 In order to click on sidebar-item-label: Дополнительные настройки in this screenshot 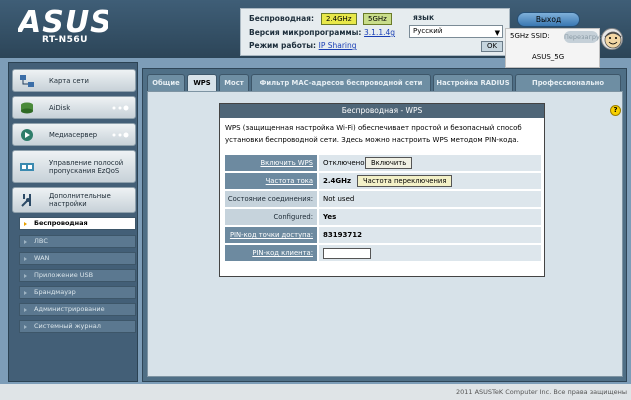, I will do `click(80, 200)`.